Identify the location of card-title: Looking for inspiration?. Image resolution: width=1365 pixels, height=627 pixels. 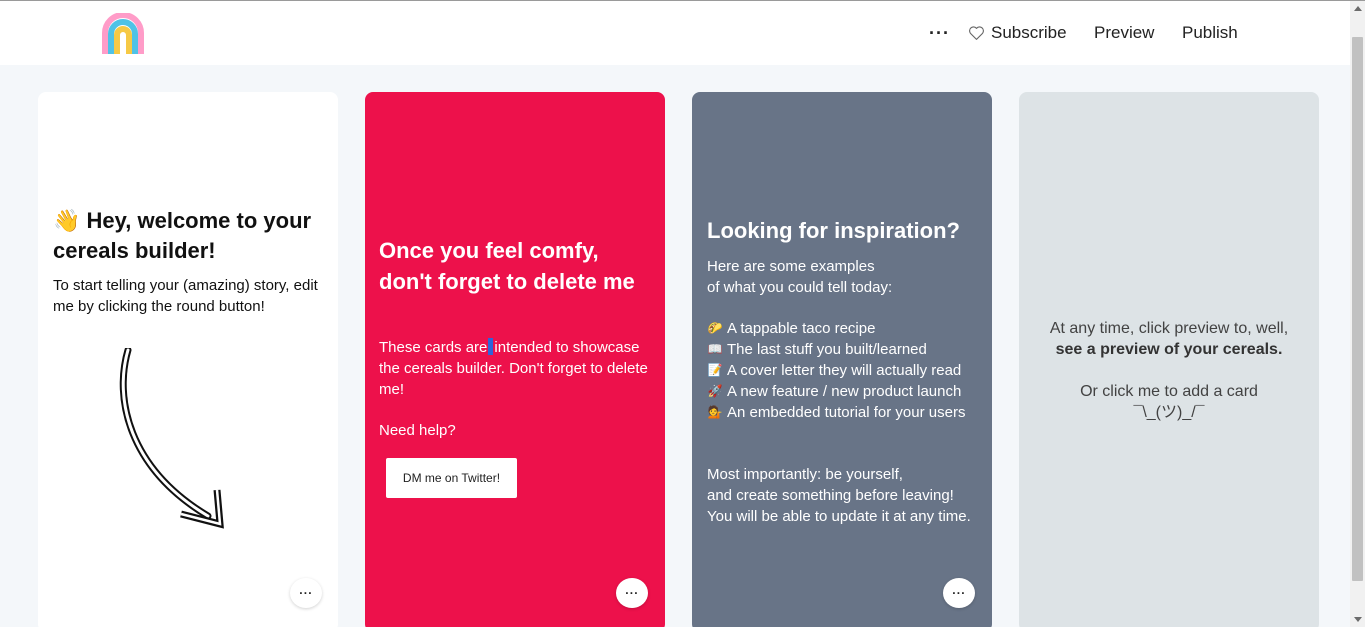
(833, 230).